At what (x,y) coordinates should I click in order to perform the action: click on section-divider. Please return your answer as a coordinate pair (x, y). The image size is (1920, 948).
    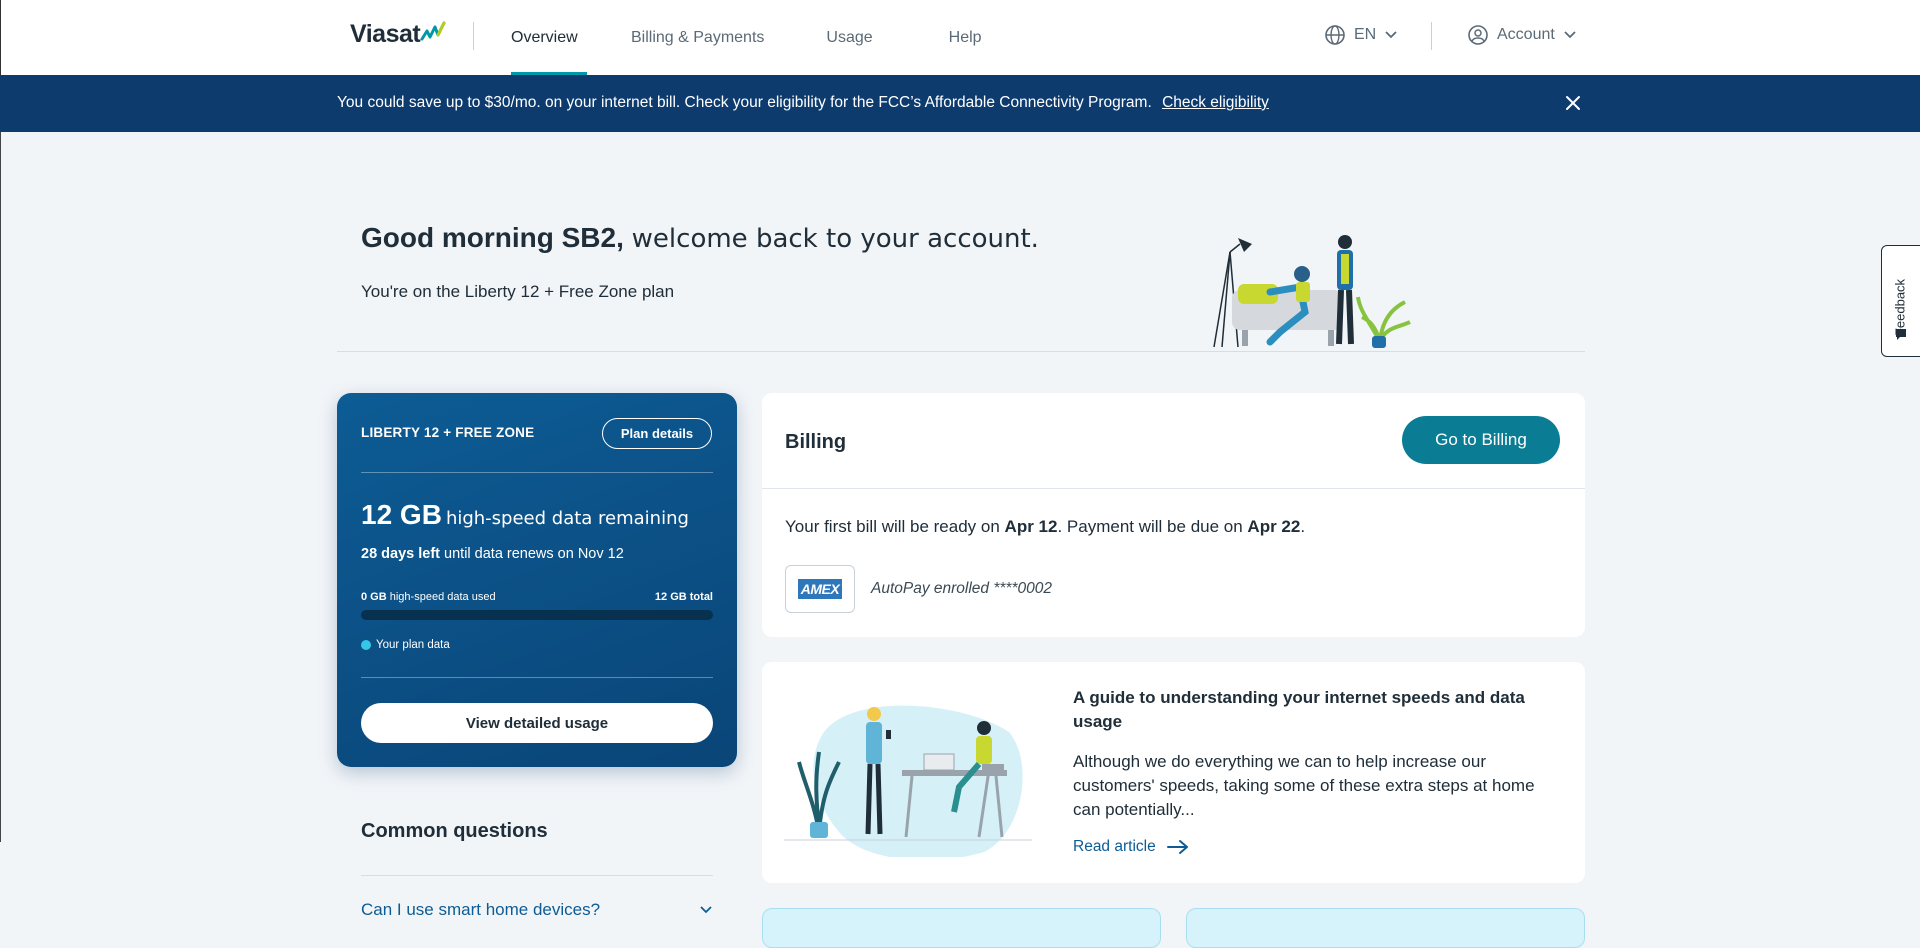
    Looking at the image, I should click on (961, 351).